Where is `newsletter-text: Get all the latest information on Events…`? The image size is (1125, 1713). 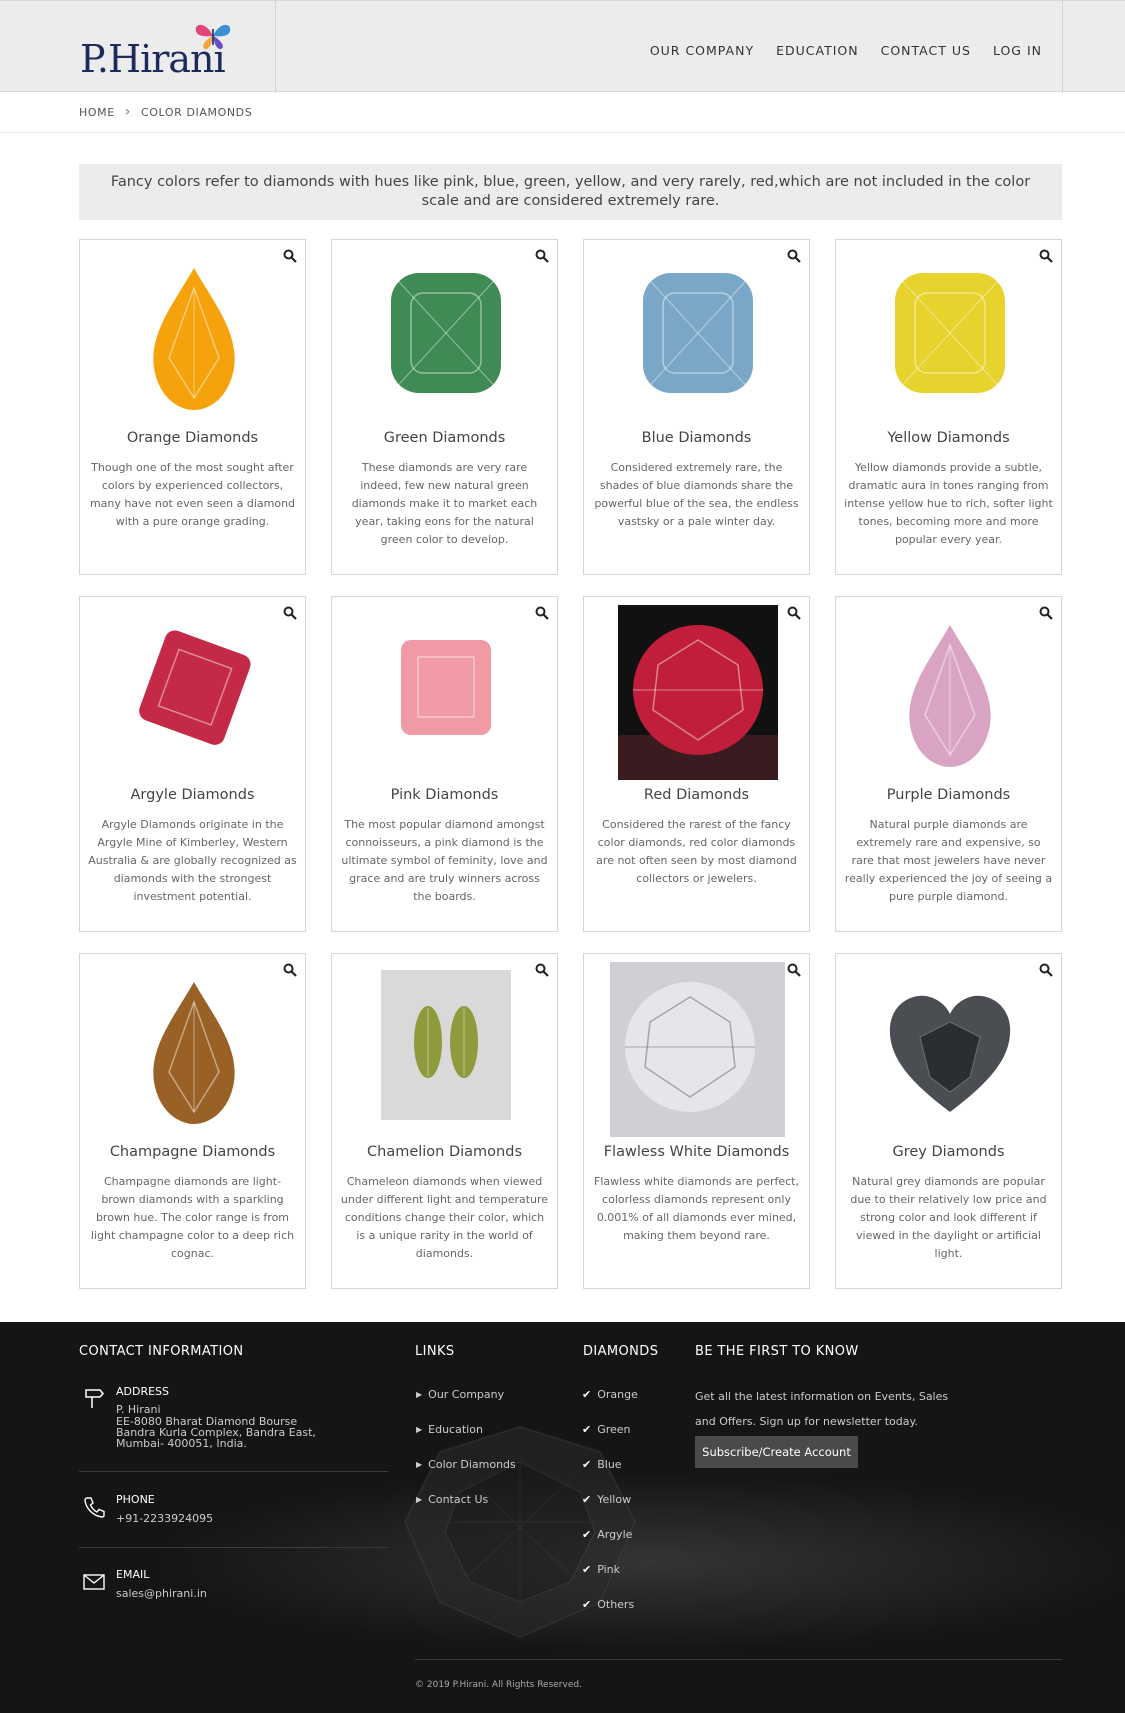 newsletter-text: Get all the latest information on Events… is located at coordinates (822, 1409).